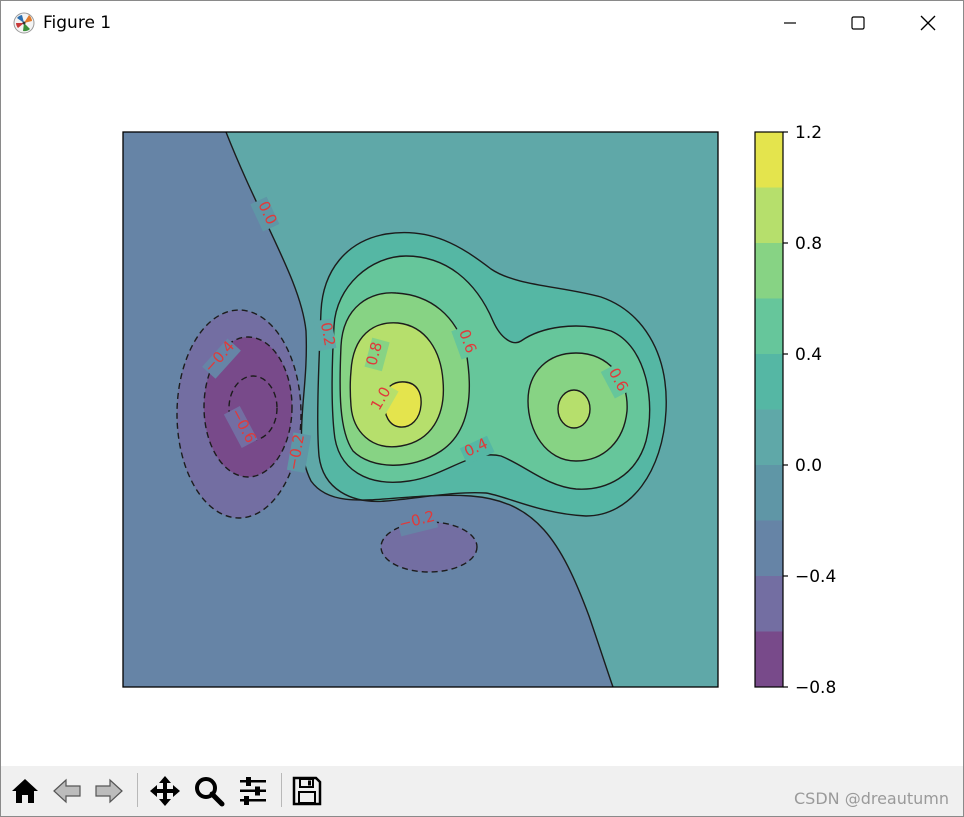 This screenshot has width=964, height=817. What do you see at coordinates (815, 688) in the screenshot?
I see `colorbar-tick-label: −0.8` at bounding box center [815, 688].